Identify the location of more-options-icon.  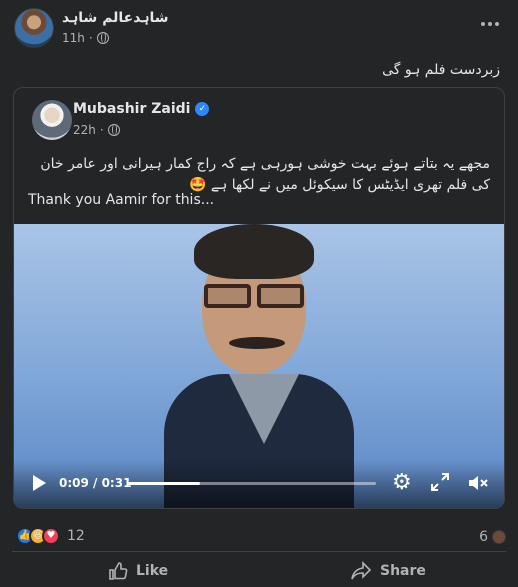
(490, 24).